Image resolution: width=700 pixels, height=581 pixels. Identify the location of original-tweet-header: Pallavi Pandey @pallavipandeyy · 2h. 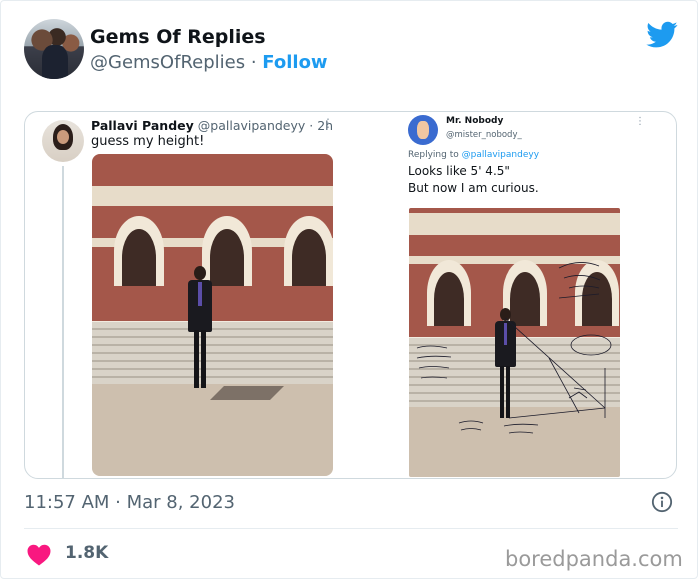
(212, 125).